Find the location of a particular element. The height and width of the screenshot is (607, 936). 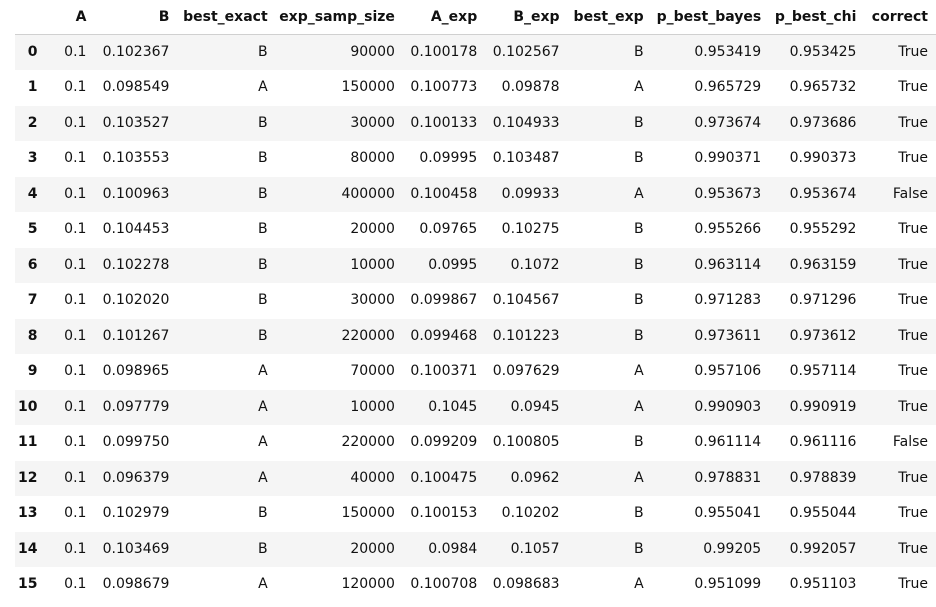

table-cell: 0.098549 is located at coordinates (136, 87).